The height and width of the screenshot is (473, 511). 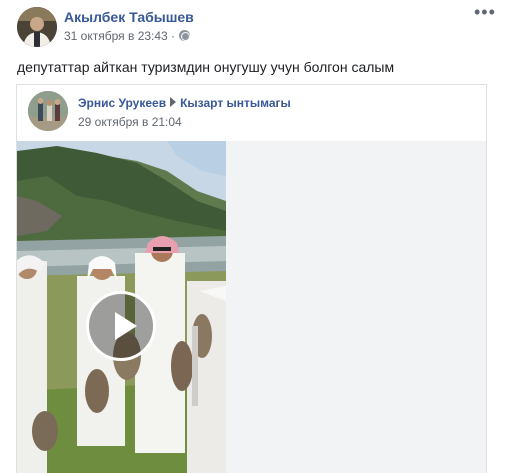 What do you see at coordinates (185, 35) in the screenshot?
I see `globe-icon` at bounding box center [185, 35].